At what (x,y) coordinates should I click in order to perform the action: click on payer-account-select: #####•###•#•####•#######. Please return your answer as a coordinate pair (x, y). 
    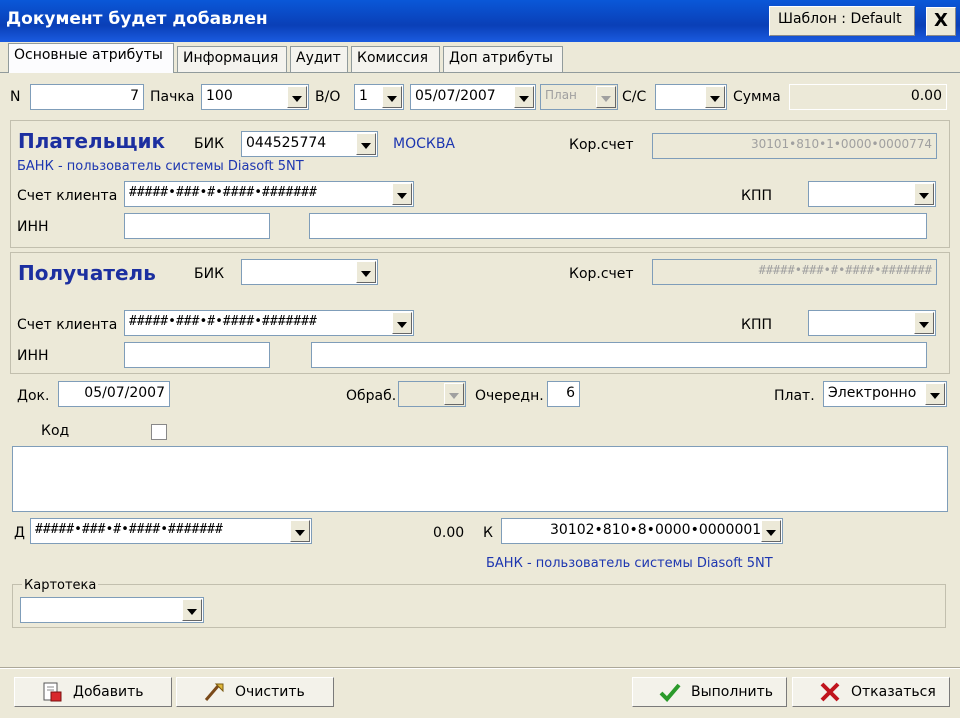
    Looking at the image, I should click on (269, 194).